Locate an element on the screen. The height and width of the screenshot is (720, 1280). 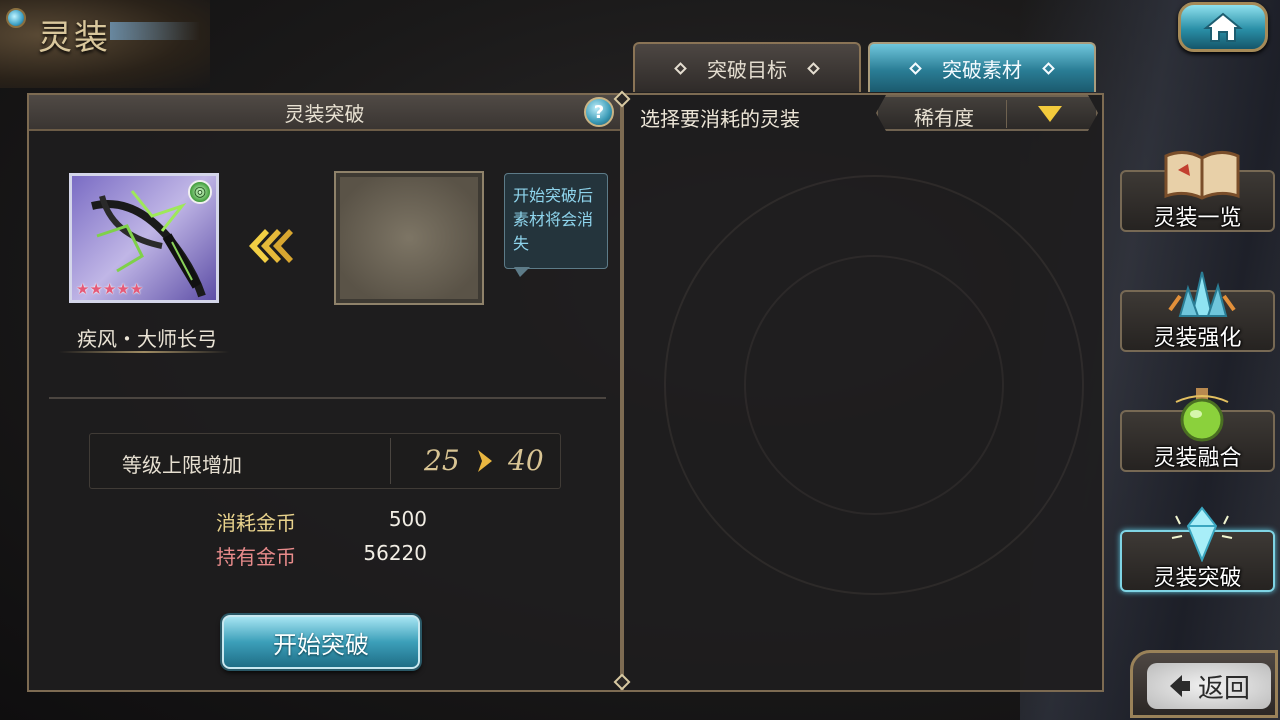
gold-cost-label: 消耗金币 is located at coordinates (256, 523).